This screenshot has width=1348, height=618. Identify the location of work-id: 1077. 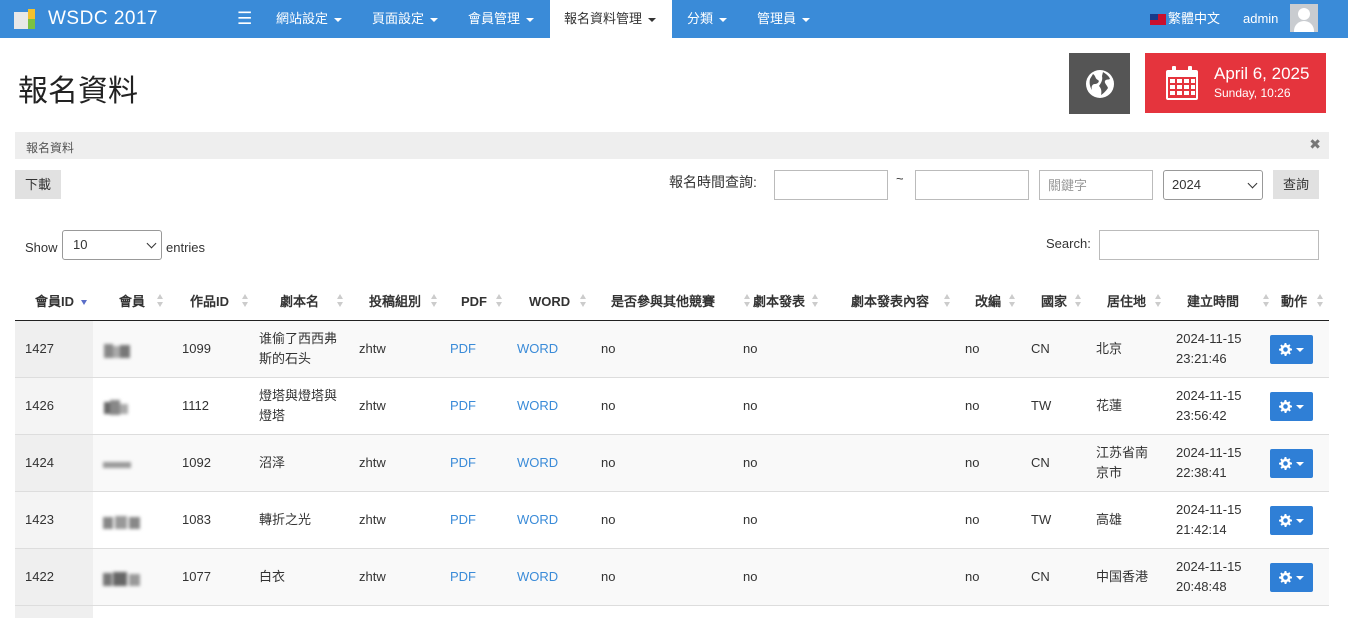
(196, 576).